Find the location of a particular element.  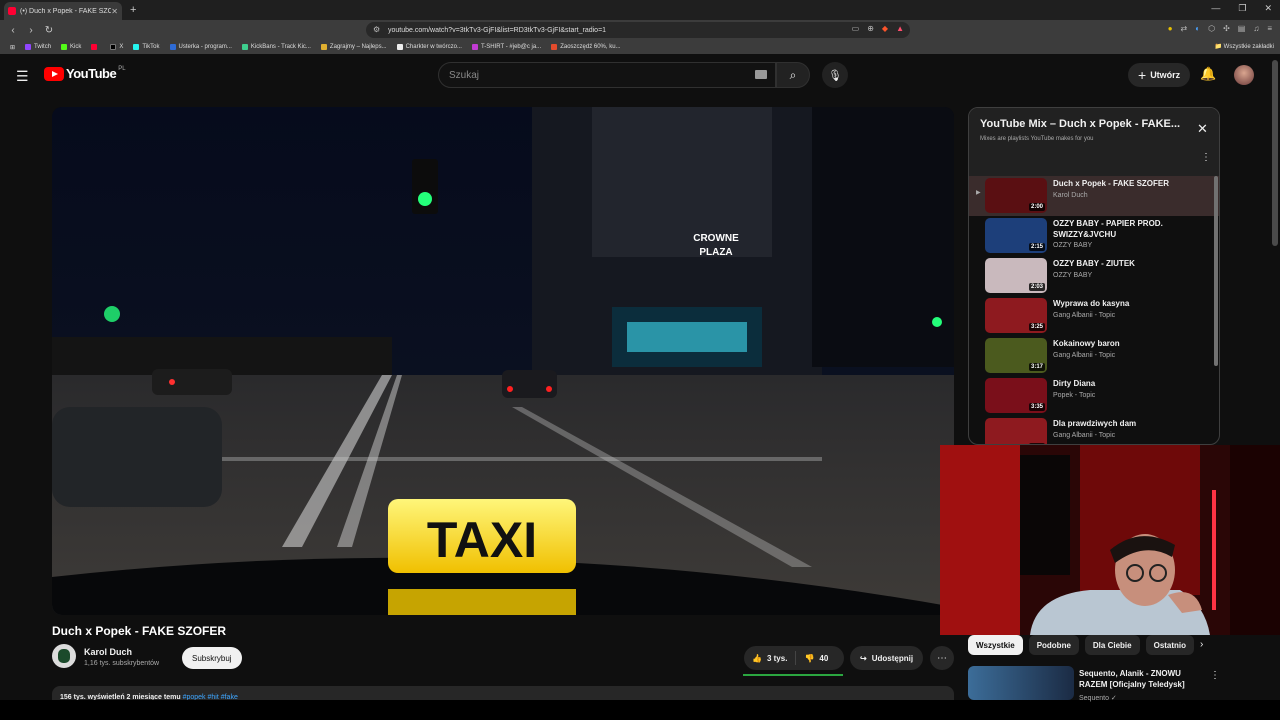

playlist-thumbnail: 3:25 is located at coordinates (1016, 315).